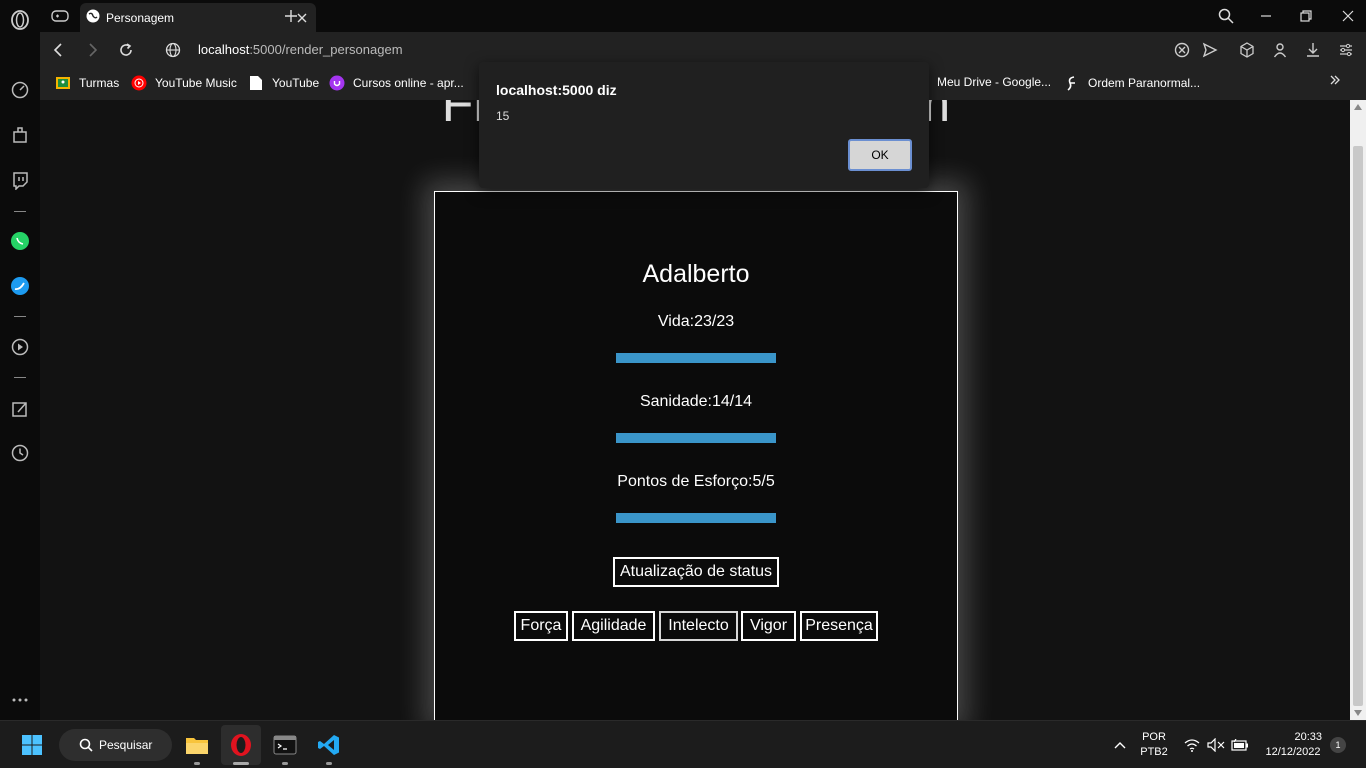 This screenshot has height=768, width=1366. Describe the element at coordinates (1348, 16) in the screenshot. I see `close-window-icon` at that location.